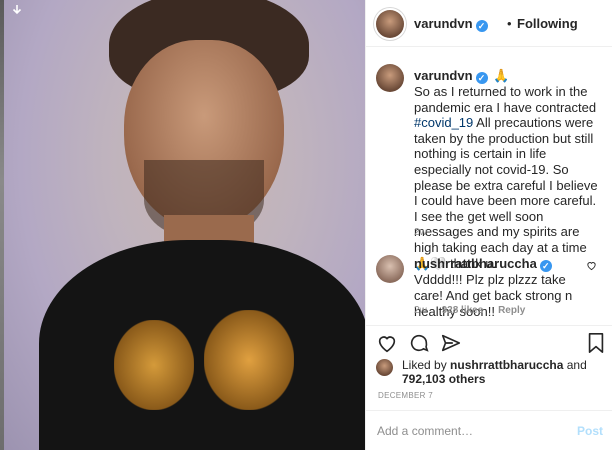 The width and height of the screenshot is (612, 451). What do you see at coordinates (489, 343) in the screenshot?
I see `action-bar` at bounding box center [489, 343].